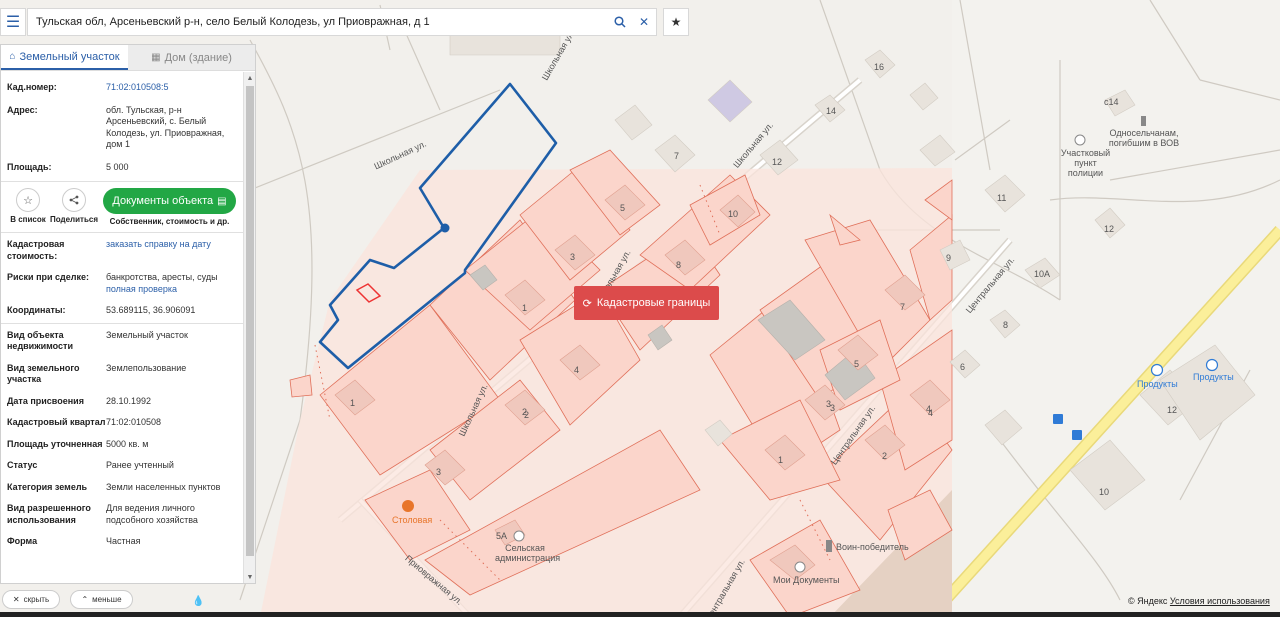 This screenshot has width=1280, height=617. Describe the element at coordinates (322, 22) in the screenshot. I see `search-input` at that location.